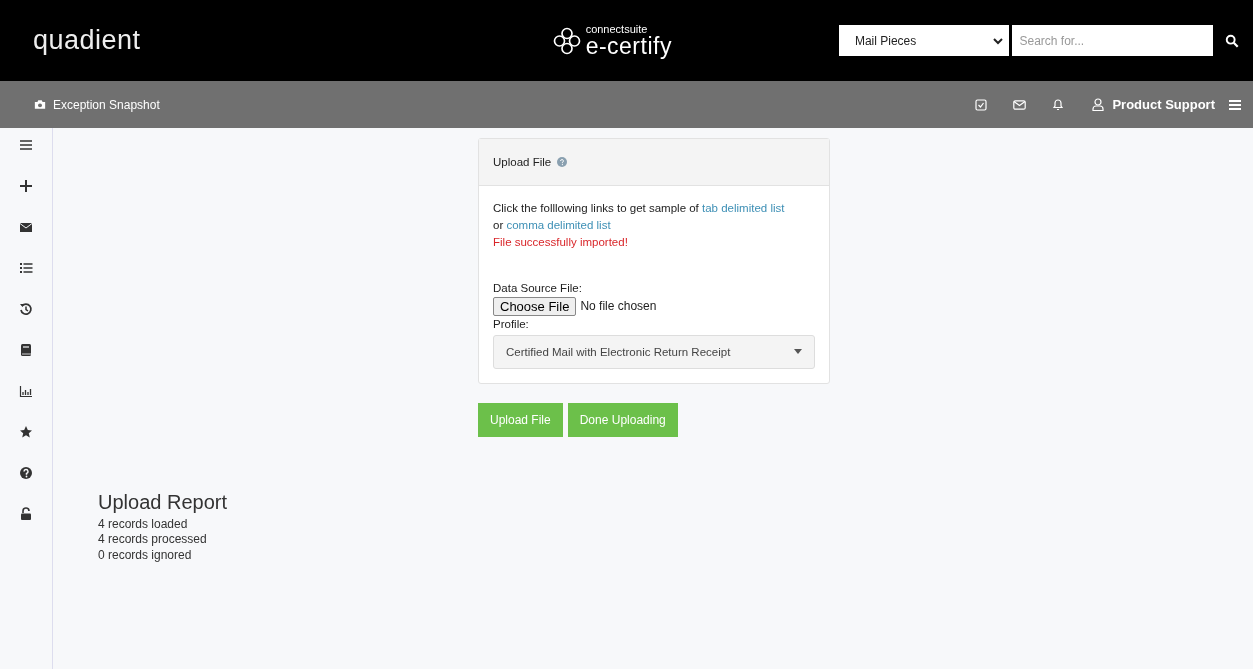  Describe the element at coordinates (292, 40) in the screenshot. I see `logo: quadient` at that location.